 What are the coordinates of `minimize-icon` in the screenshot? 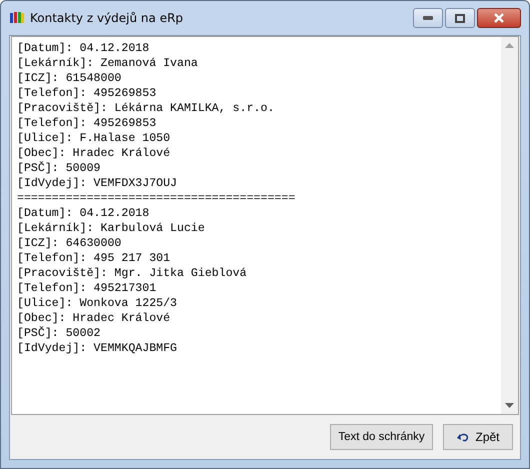 It's located at (428, 18).